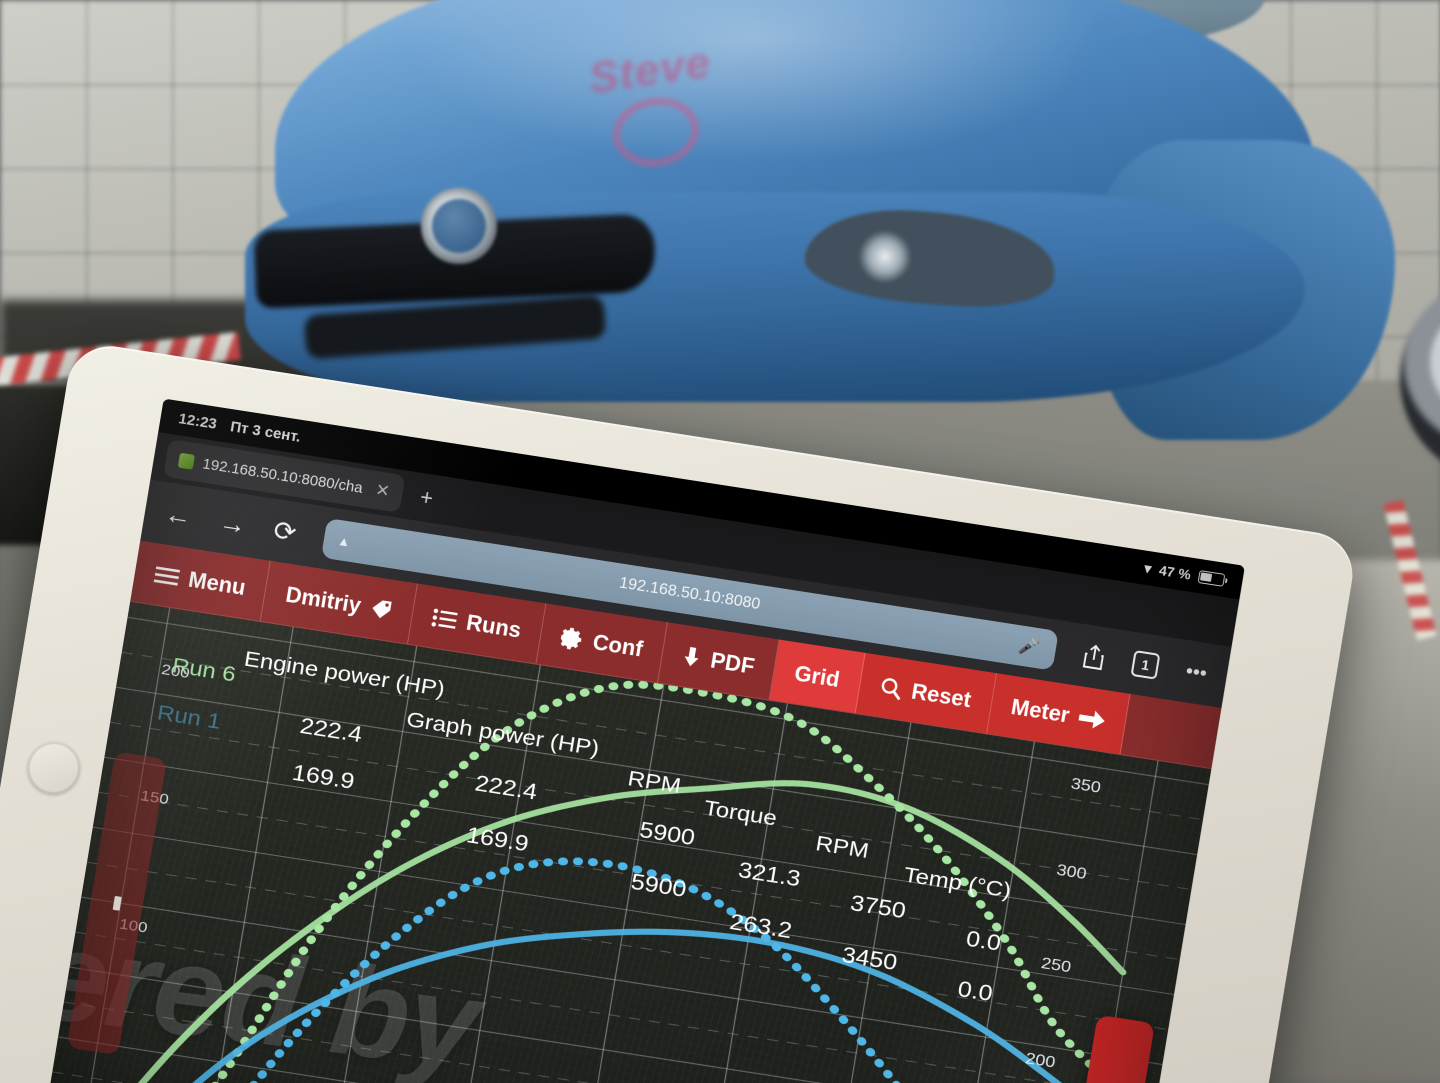  Describe the element at coordinates (692, 656) in the screenshot. I see `download-icon` at that location.